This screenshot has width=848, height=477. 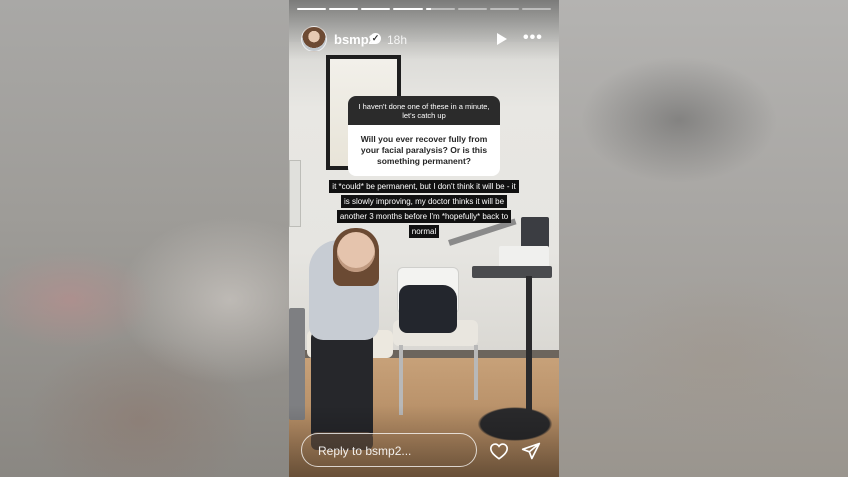 I want to click on more-icon: •••, so click(x=533, y=38).